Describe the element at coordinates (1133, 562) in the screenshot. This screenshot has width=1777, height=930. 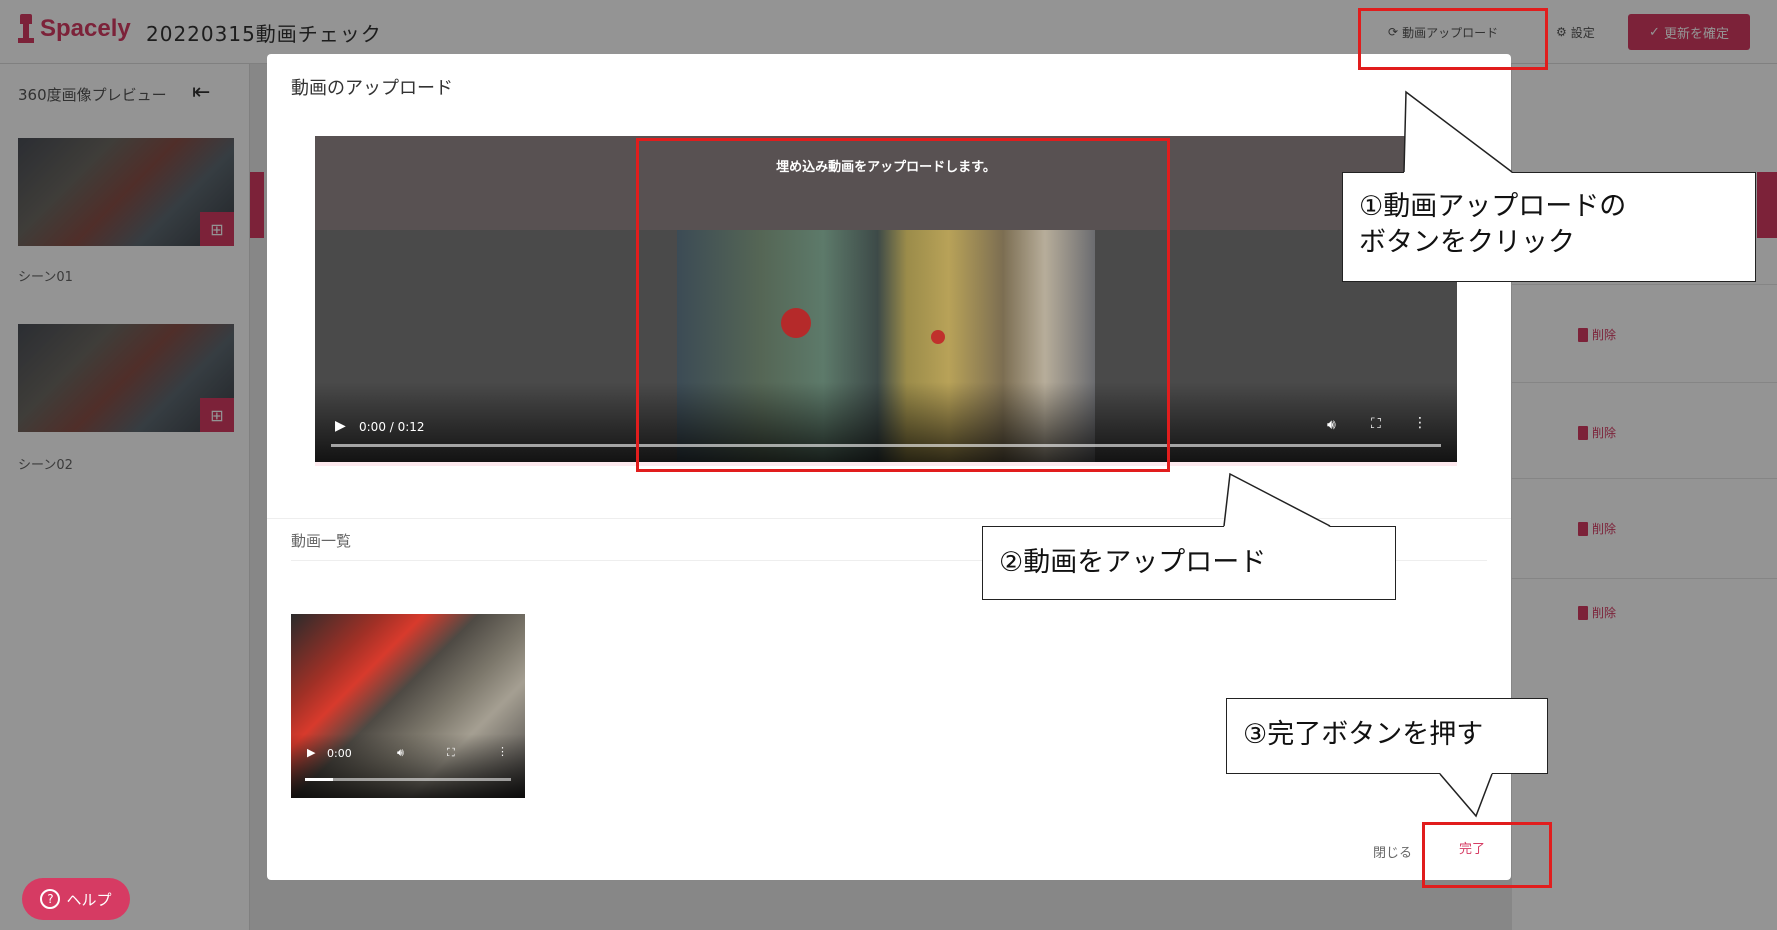
I see `callout-step-2-line1: ②動画をアップロード` at that location.